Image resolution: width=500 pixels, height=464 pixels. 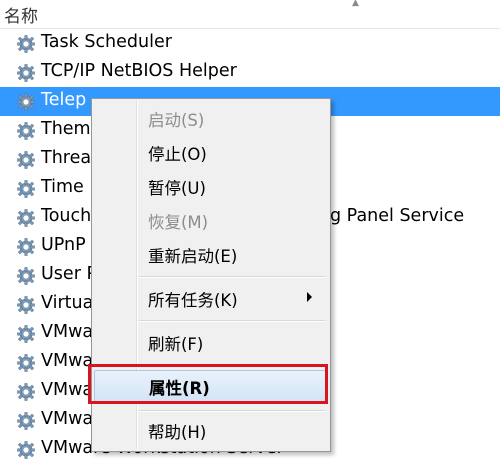 I want to click on menu-item-start: 启动(S), so click(x=210, y=118).